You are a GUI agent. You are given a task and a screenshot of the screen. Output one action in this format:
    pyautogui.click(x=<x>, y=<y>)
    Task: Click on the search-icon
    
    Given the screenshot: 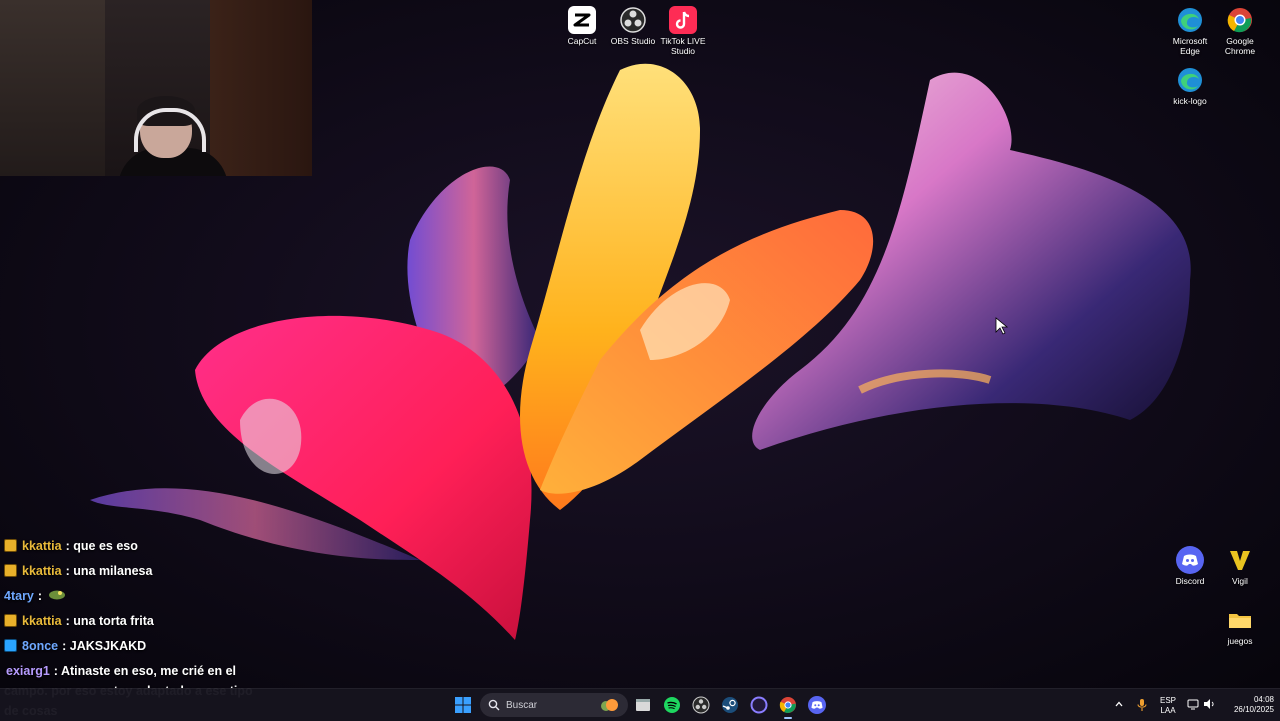 What is the action you would take?
    pyautogui.click(x=494, y=705)
    